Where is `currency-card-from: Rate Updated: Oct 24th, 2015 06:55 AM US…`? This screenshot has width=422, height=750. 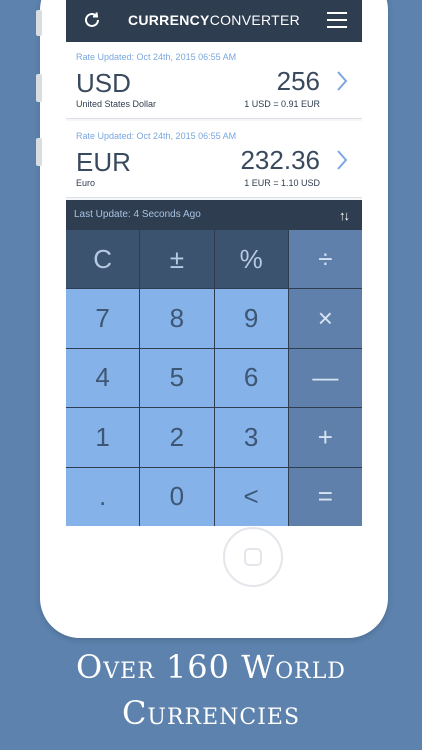
currency-card-from: Rate Updated: Oct 24th, 2015 06:55 AM US… is located at coordinates (214, 80).